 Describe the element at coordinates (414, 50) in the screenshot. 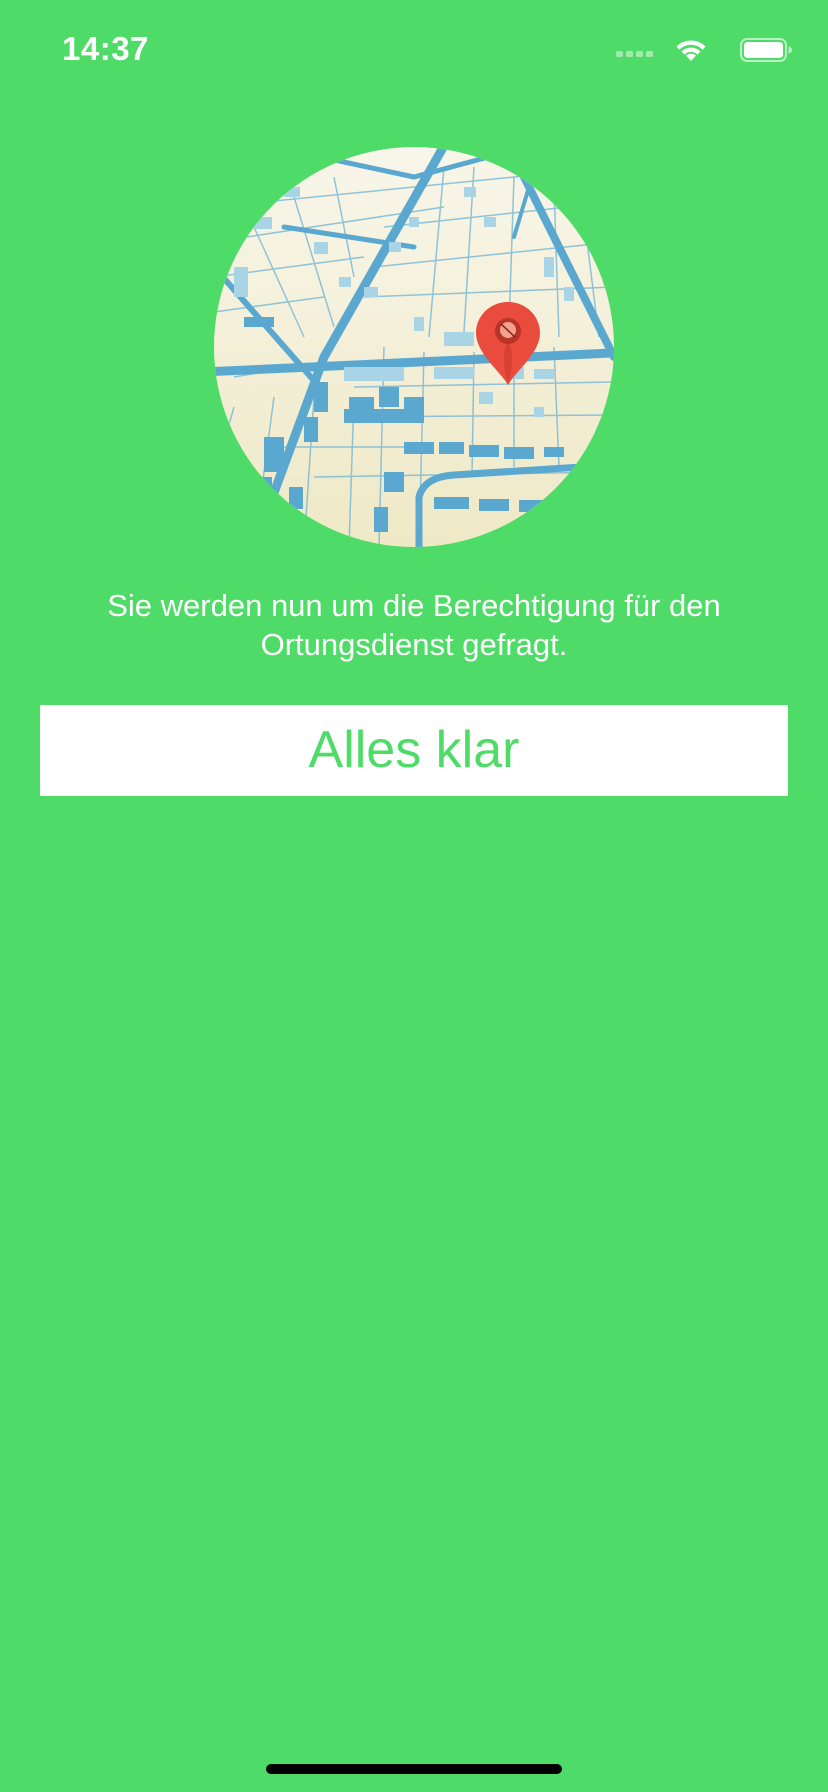

I see `status-bar: 14:37` at that location.